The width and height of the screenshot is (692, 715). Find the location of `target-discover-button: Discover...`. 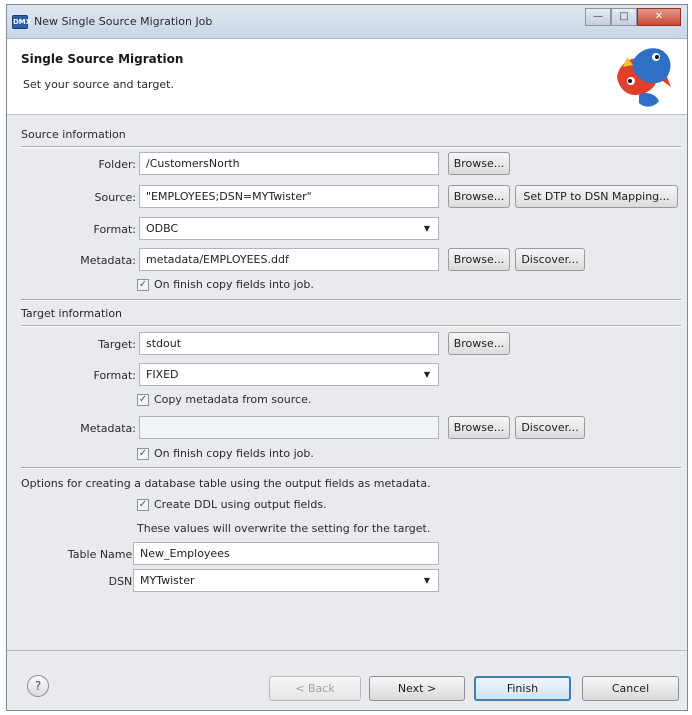

target-discover-button: Discover... is located at coordinates (550, 427).